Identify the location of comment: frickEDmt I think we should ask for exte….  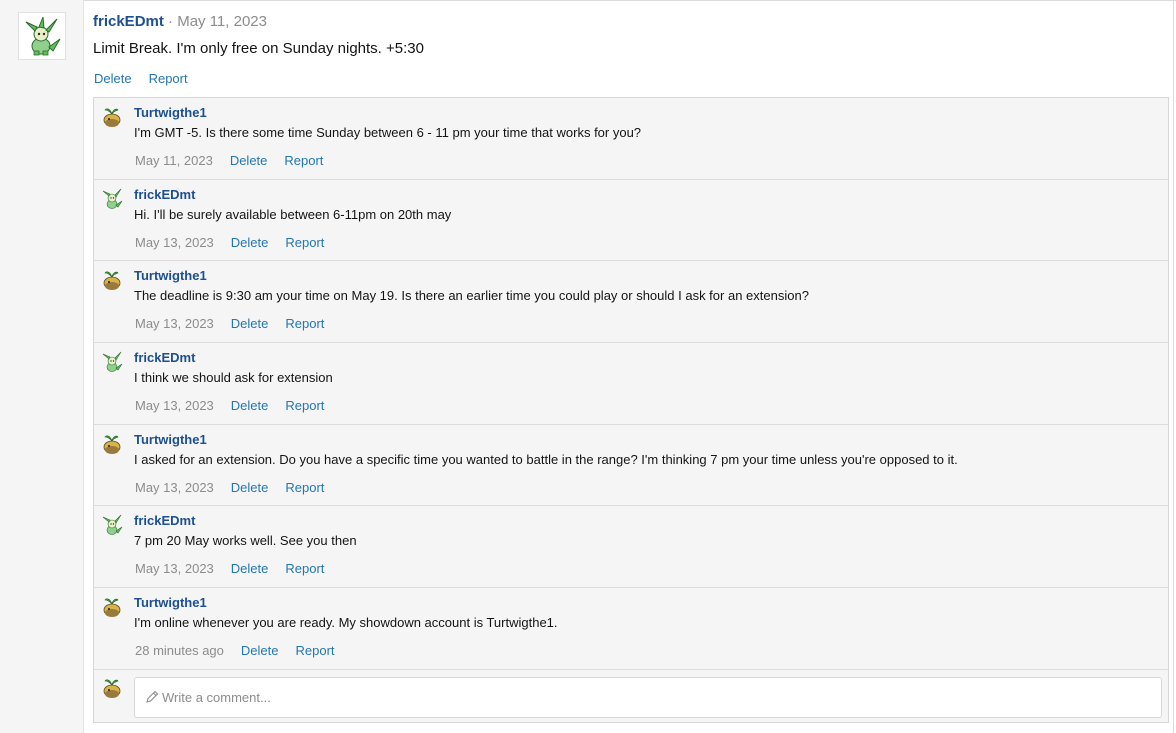
(631, 384).